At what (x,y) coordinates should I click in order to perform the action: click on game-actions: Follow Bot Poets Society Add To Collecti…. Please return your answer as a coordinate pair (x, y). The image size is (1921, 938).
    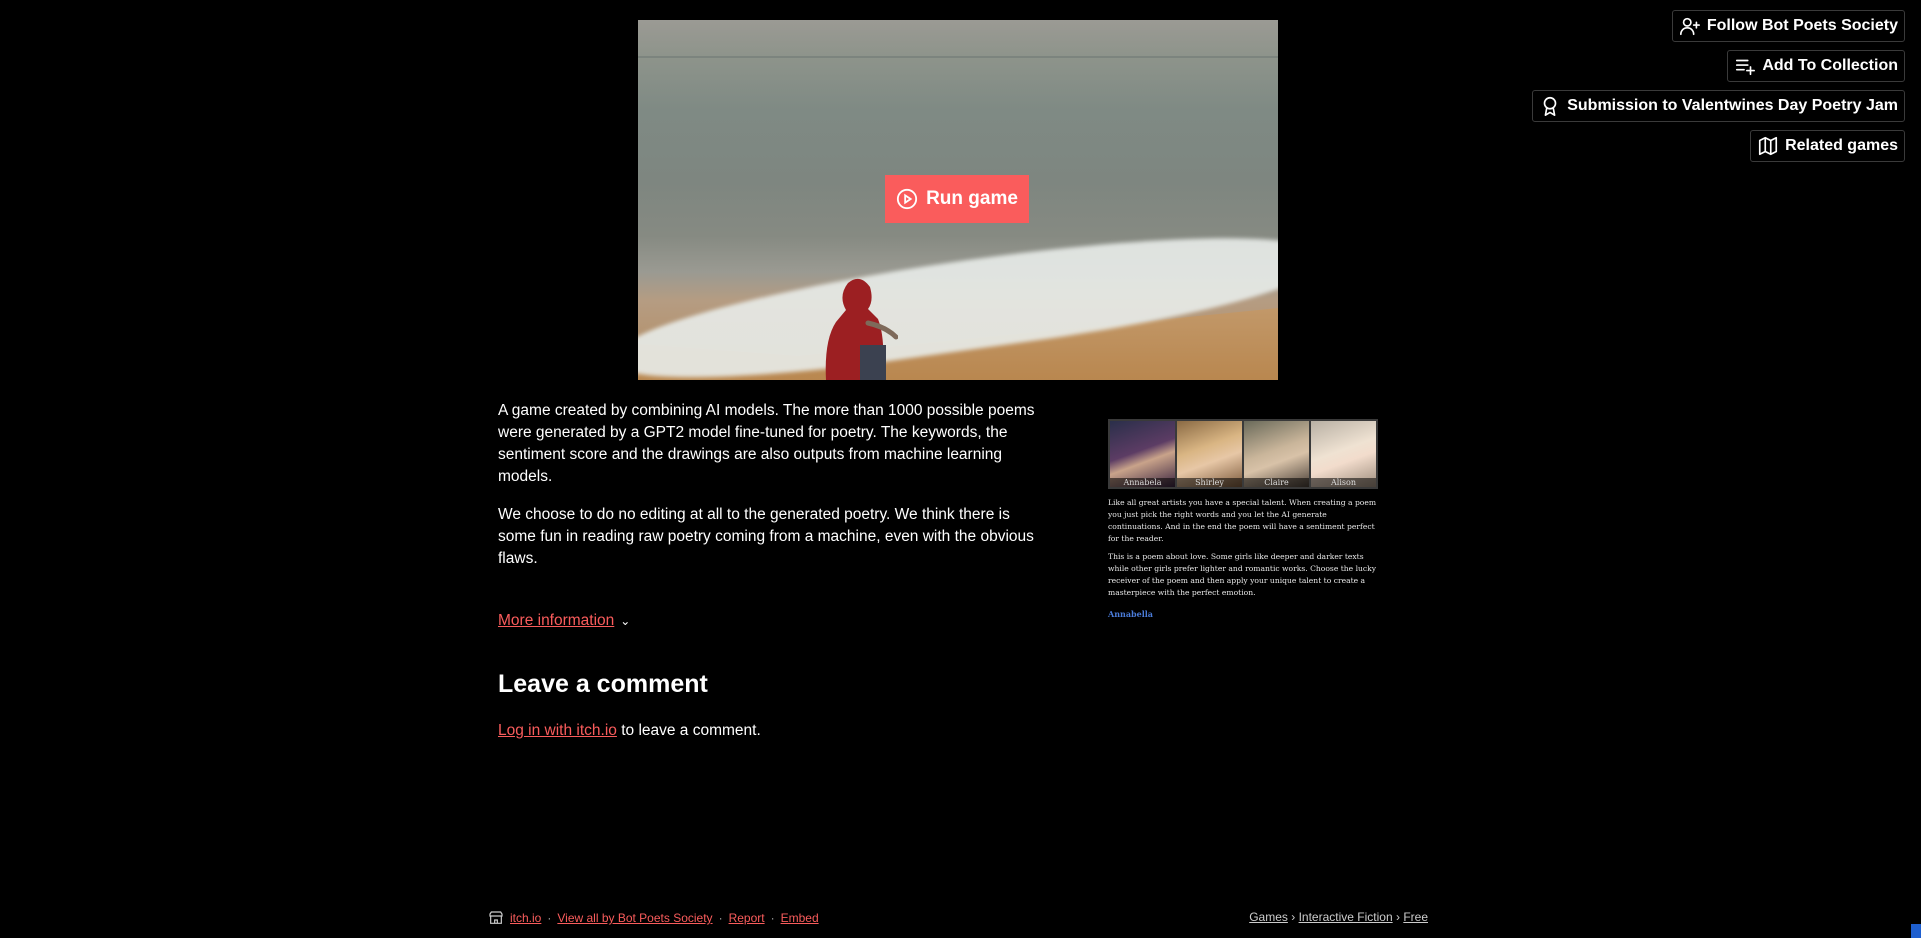
    Looking at the image, I should click on (1718, 86).